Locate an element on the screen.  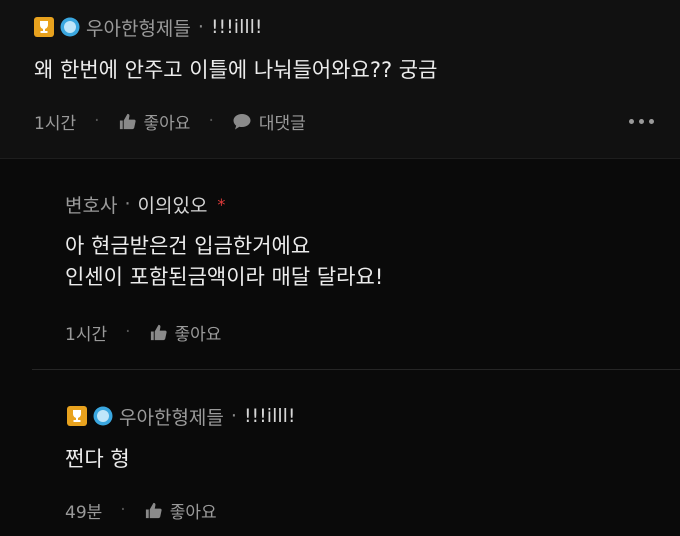
comment-body: 쩐다 형 is located at coordinates (97, 459).